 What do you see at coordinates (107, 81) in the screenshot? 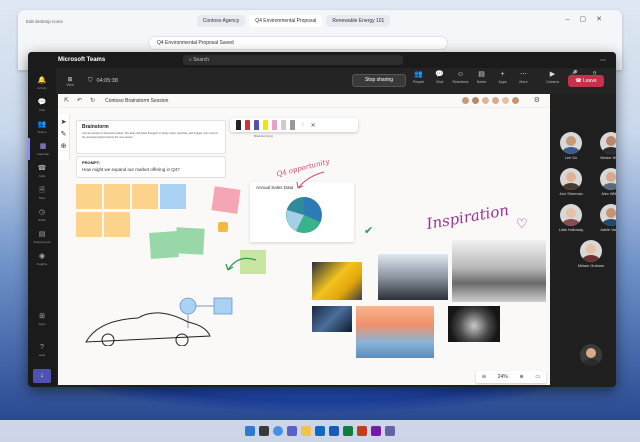
I see `timer-value: 04:05:38` at bounding box center [107, 81].